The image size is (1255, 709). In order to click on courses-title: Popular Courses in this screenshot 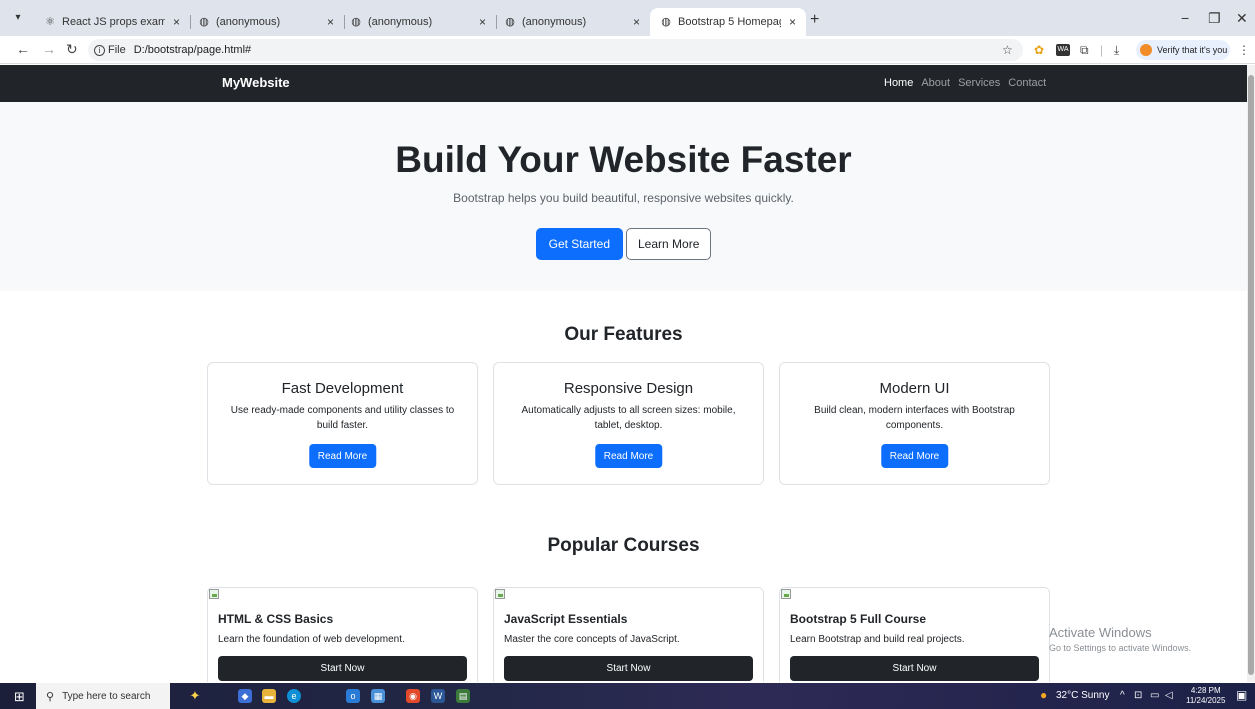, I will do `click(623, 545)`.